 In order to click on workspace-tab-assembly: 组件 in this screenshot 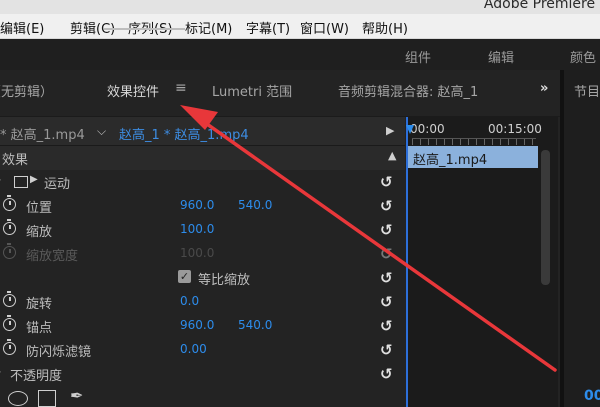, I will do `click(418, 56)`.